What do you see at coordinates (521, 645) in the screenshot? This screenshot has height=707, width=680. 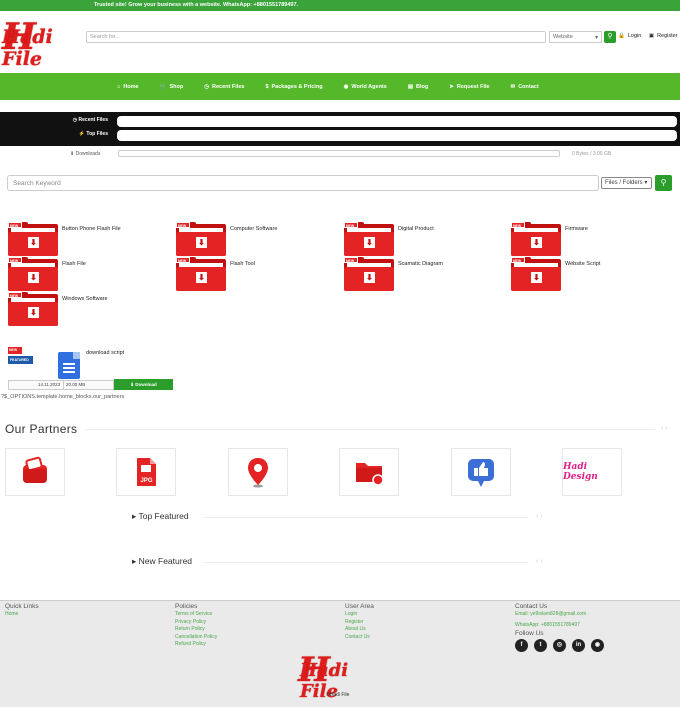 I see `facebook-icon: f` at bounding box center [521, 645].